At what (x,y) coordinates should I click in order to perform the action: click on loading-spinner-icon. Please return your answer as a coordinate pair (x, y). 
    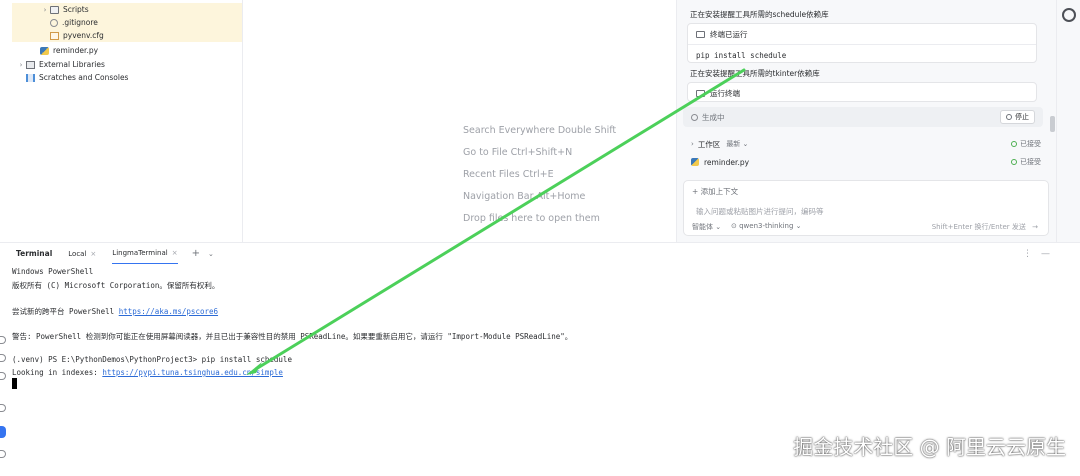
    Looking at the image, I should click on (694, 117).